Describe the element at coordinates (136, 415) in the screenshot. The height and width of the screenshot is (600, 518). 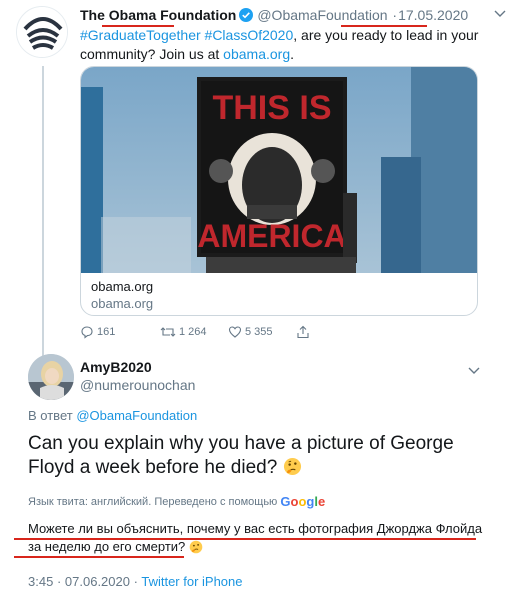
I see `reply-to-handle: @ObamaFoundation` at that location.